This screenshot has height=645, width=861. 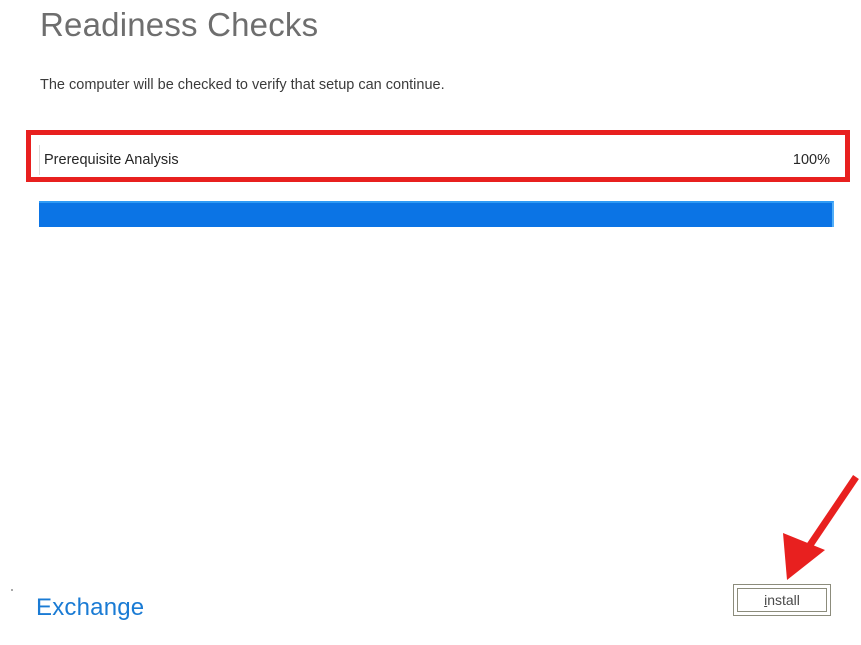 What do you see at coordinates (111, 160) in the screenshot?
I see `task-label: Prerequisite Analysis` at bounding box center [111, 160].